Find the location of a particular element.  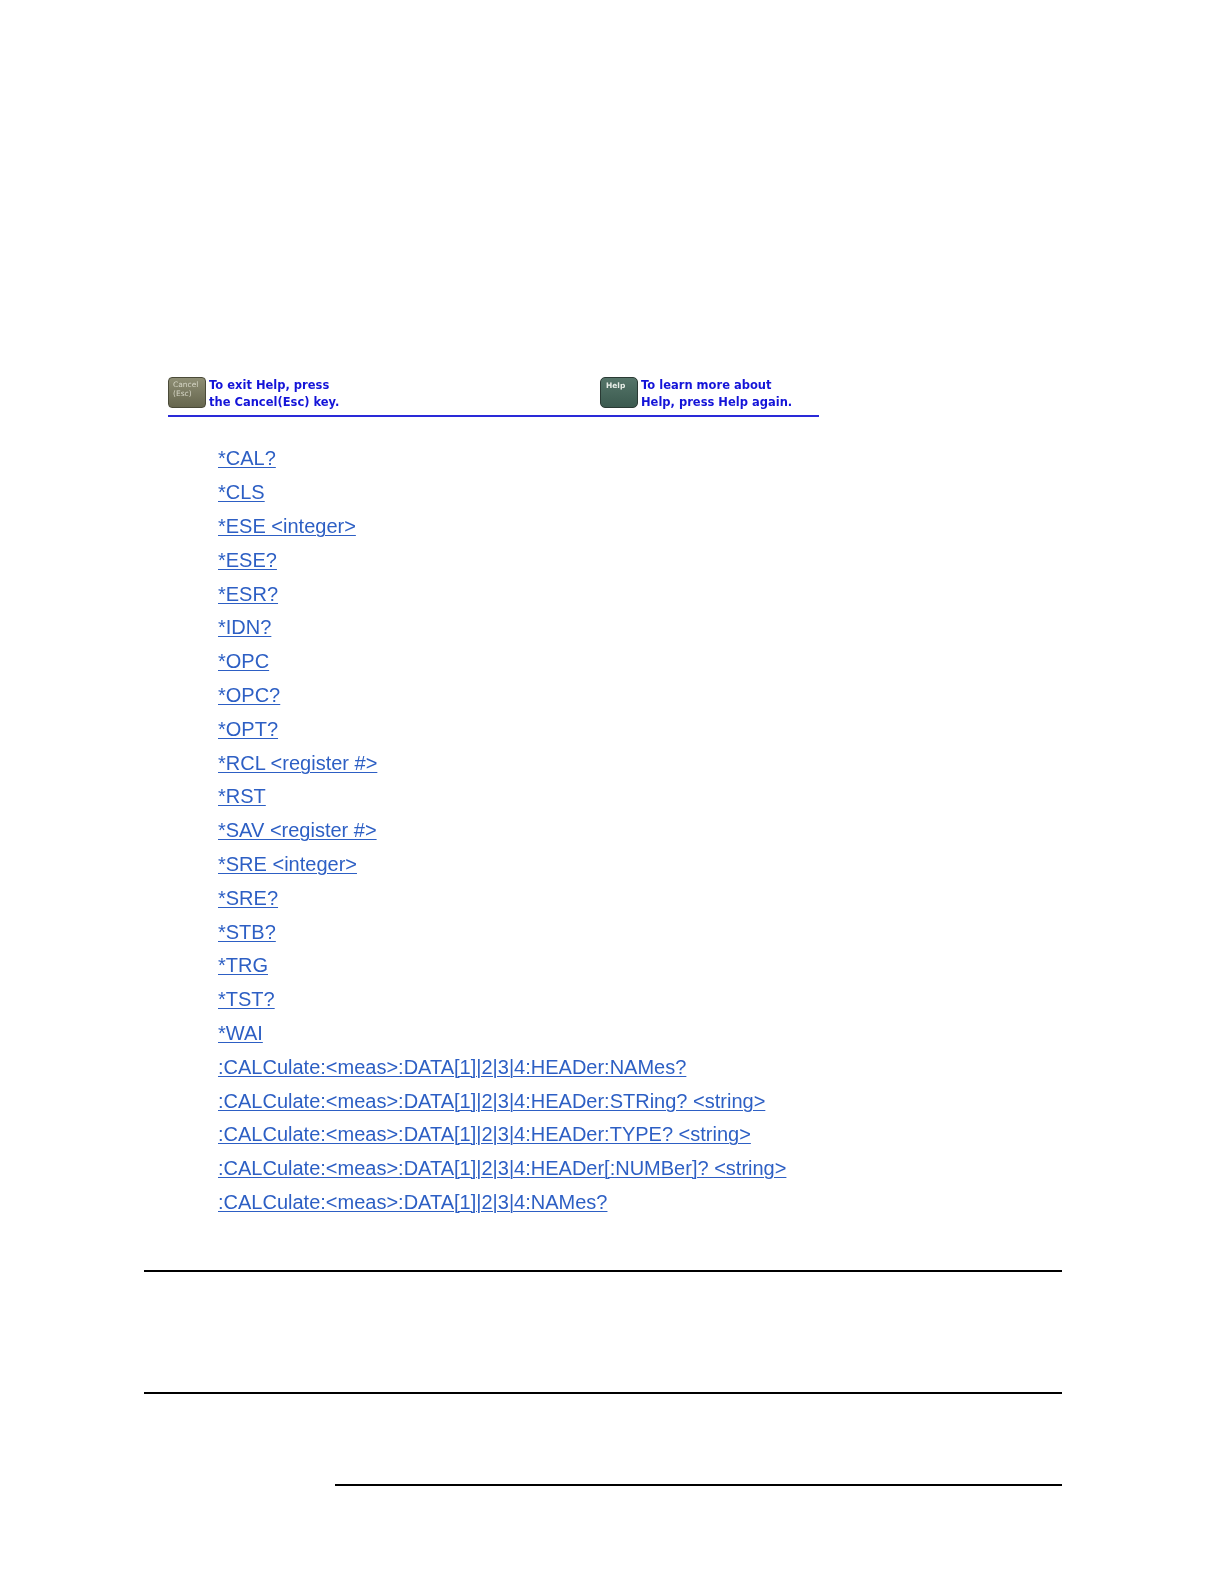

command-link: *TRG is located at coordinates (243, 966).